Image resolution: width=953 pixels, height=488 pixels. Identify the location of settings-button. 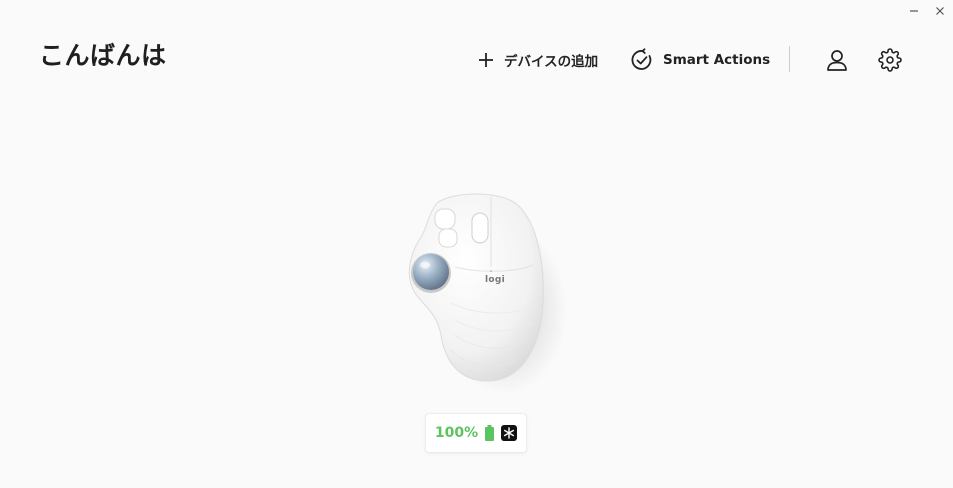
(890, 60).